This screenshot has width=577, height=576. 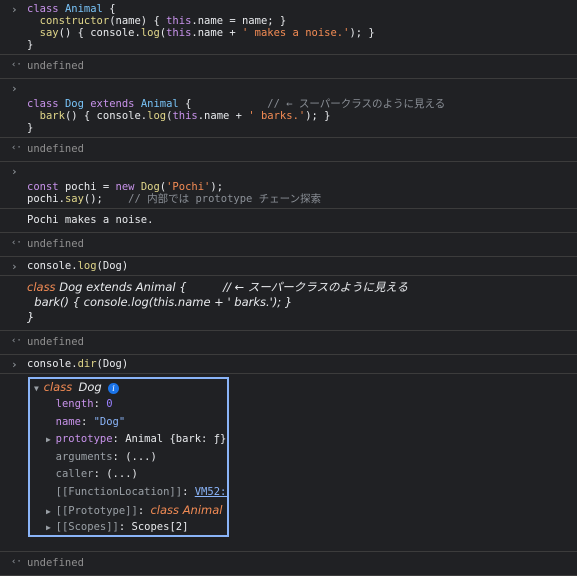 I want to click on property-value: Animal {bark: ƒ}, so click(x=176, y=439).